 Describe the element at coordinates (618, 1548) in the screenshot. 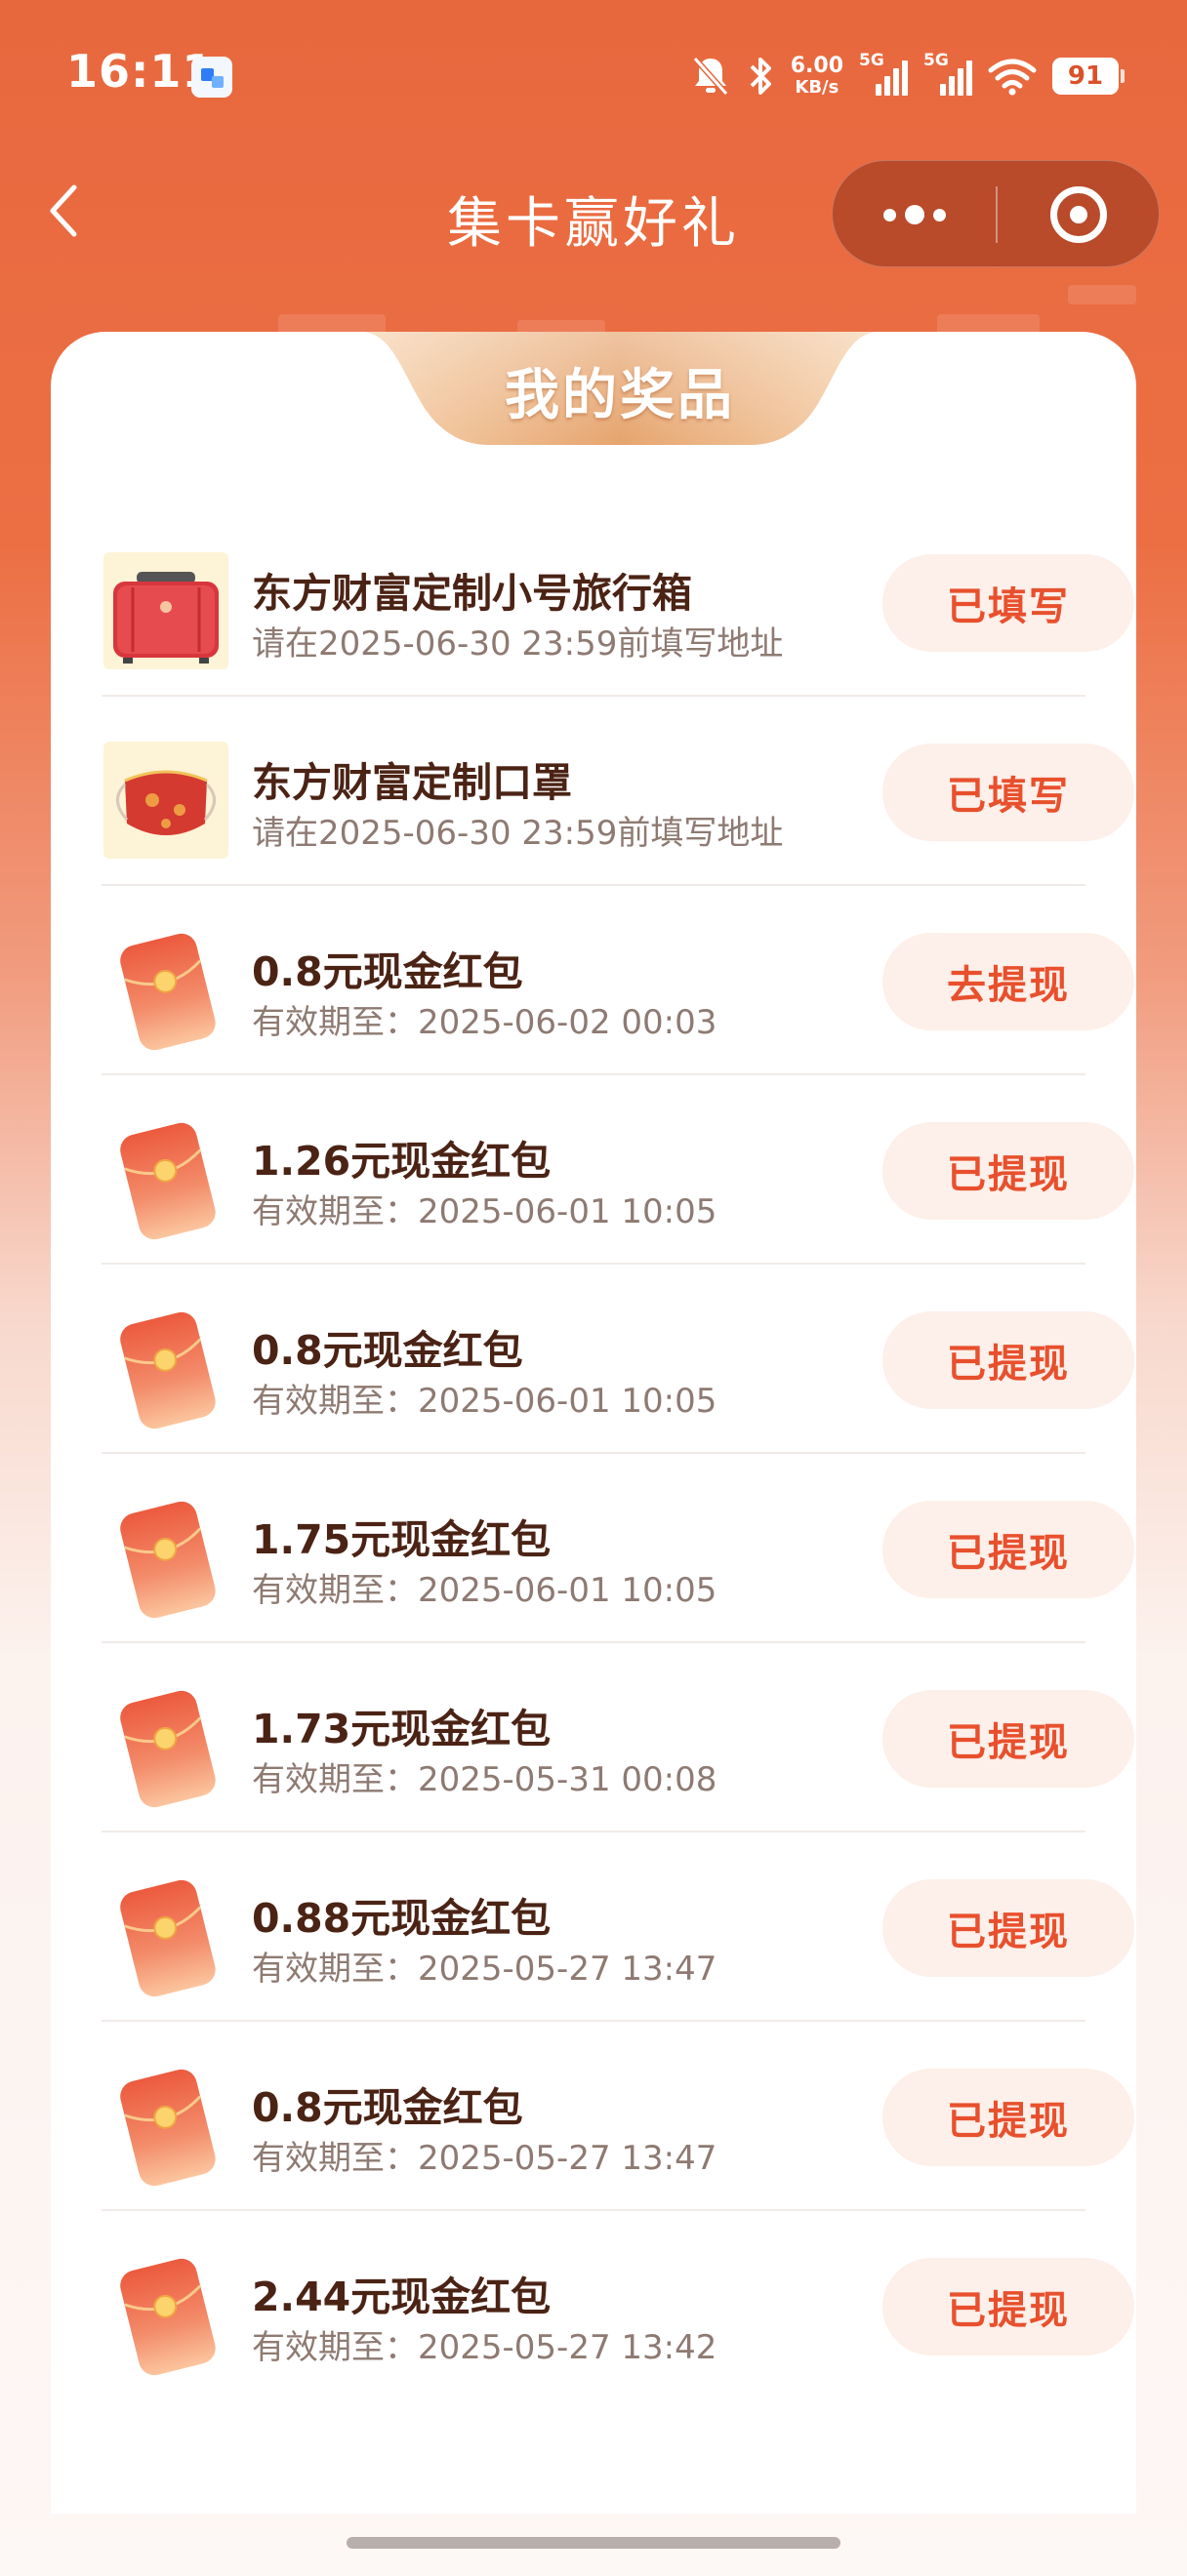

I see `prize-row: 1.75元现金红包有效期至：2025-06-01 10:05 已提现` at that location.